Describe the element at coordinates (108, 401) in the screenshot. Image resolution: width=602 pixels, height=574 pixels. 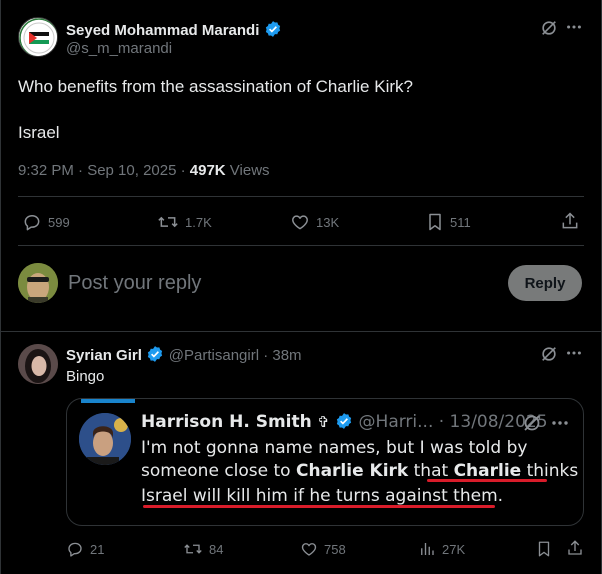
I see `quote-top-accent` at that location.